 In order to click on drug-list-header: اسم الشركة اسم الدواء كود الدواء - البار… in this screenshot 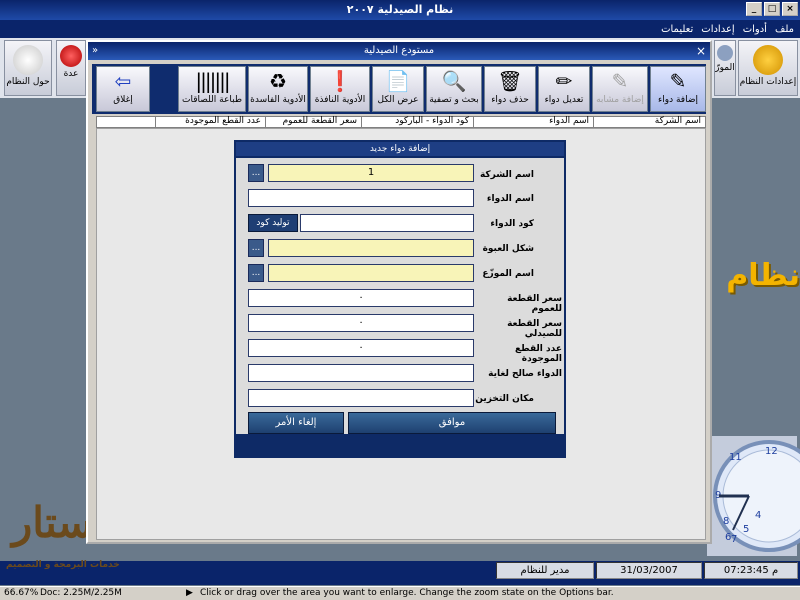, I will do `click(401, 122)`.